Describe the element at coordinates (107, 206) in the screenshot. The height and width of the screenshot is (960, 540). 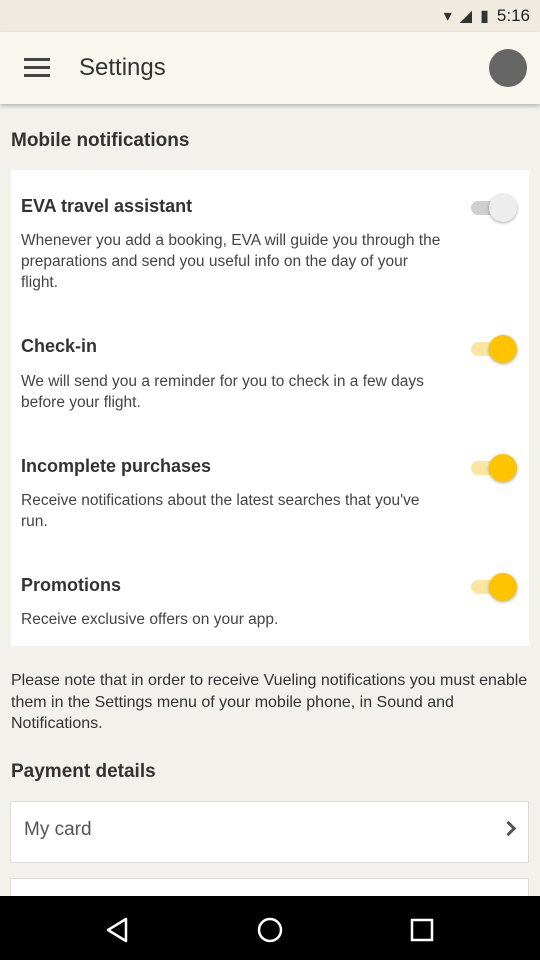
I see `eva-travel-assistant-title: EVA travel assistant` at that location.